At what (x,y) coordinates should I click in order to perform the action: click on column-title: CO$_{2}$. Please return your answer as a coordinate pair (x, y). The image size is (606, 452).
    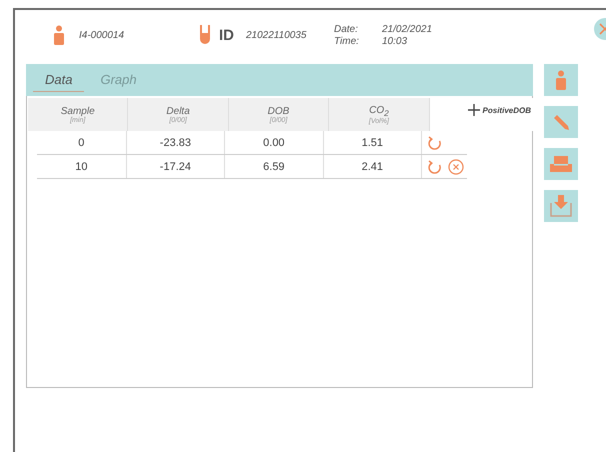
    Looking at the image, I should click on (379, 111).